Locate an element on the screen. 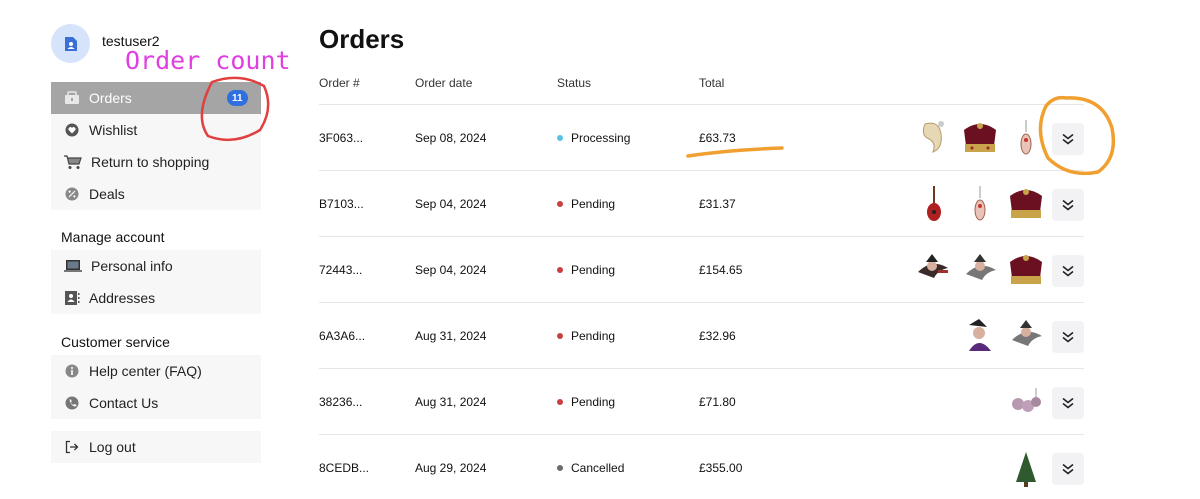 The height and width of the screenshot is (499, 1200). annotation-orange-underline is located at coordinates (735, 152).